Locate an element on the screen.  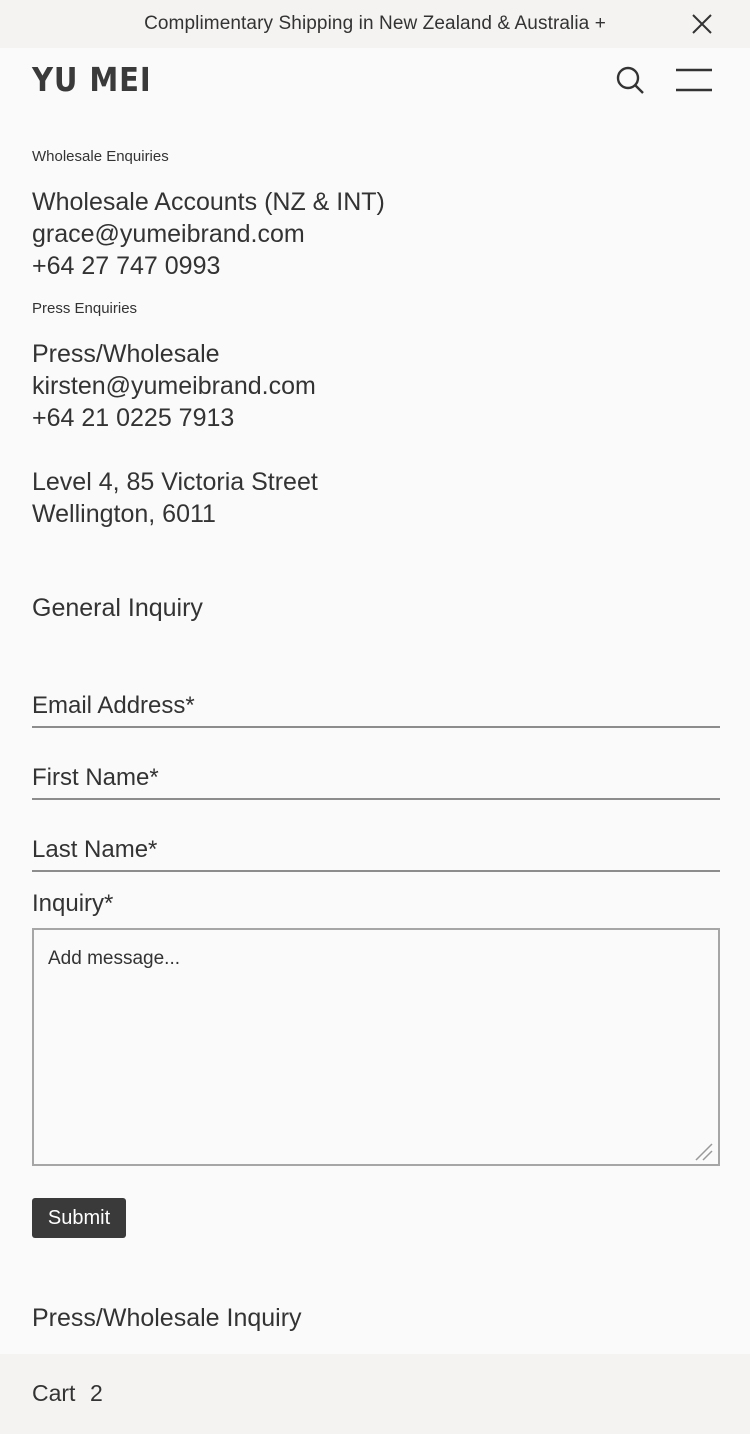
hamburger-menu-icon is located at coordinates (694, 80).